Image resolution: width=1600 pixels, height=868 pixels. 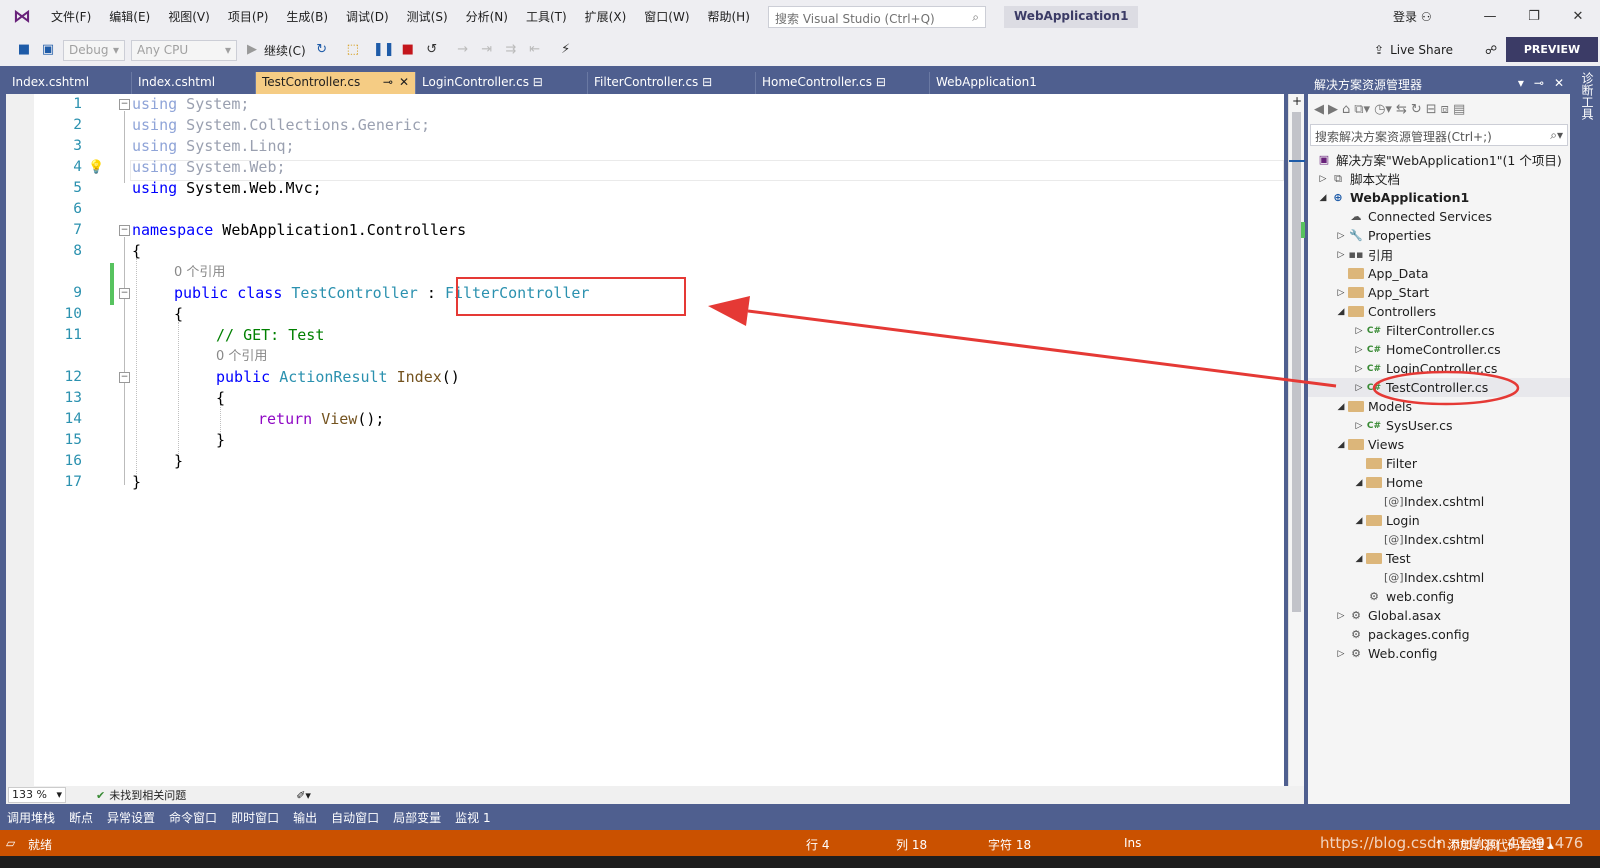 What do you see at coordinates (1435, 50) in the screenshot?
I see `live-share-button: ⇪ Live Share ☍` at bounding box center [1435, 50].